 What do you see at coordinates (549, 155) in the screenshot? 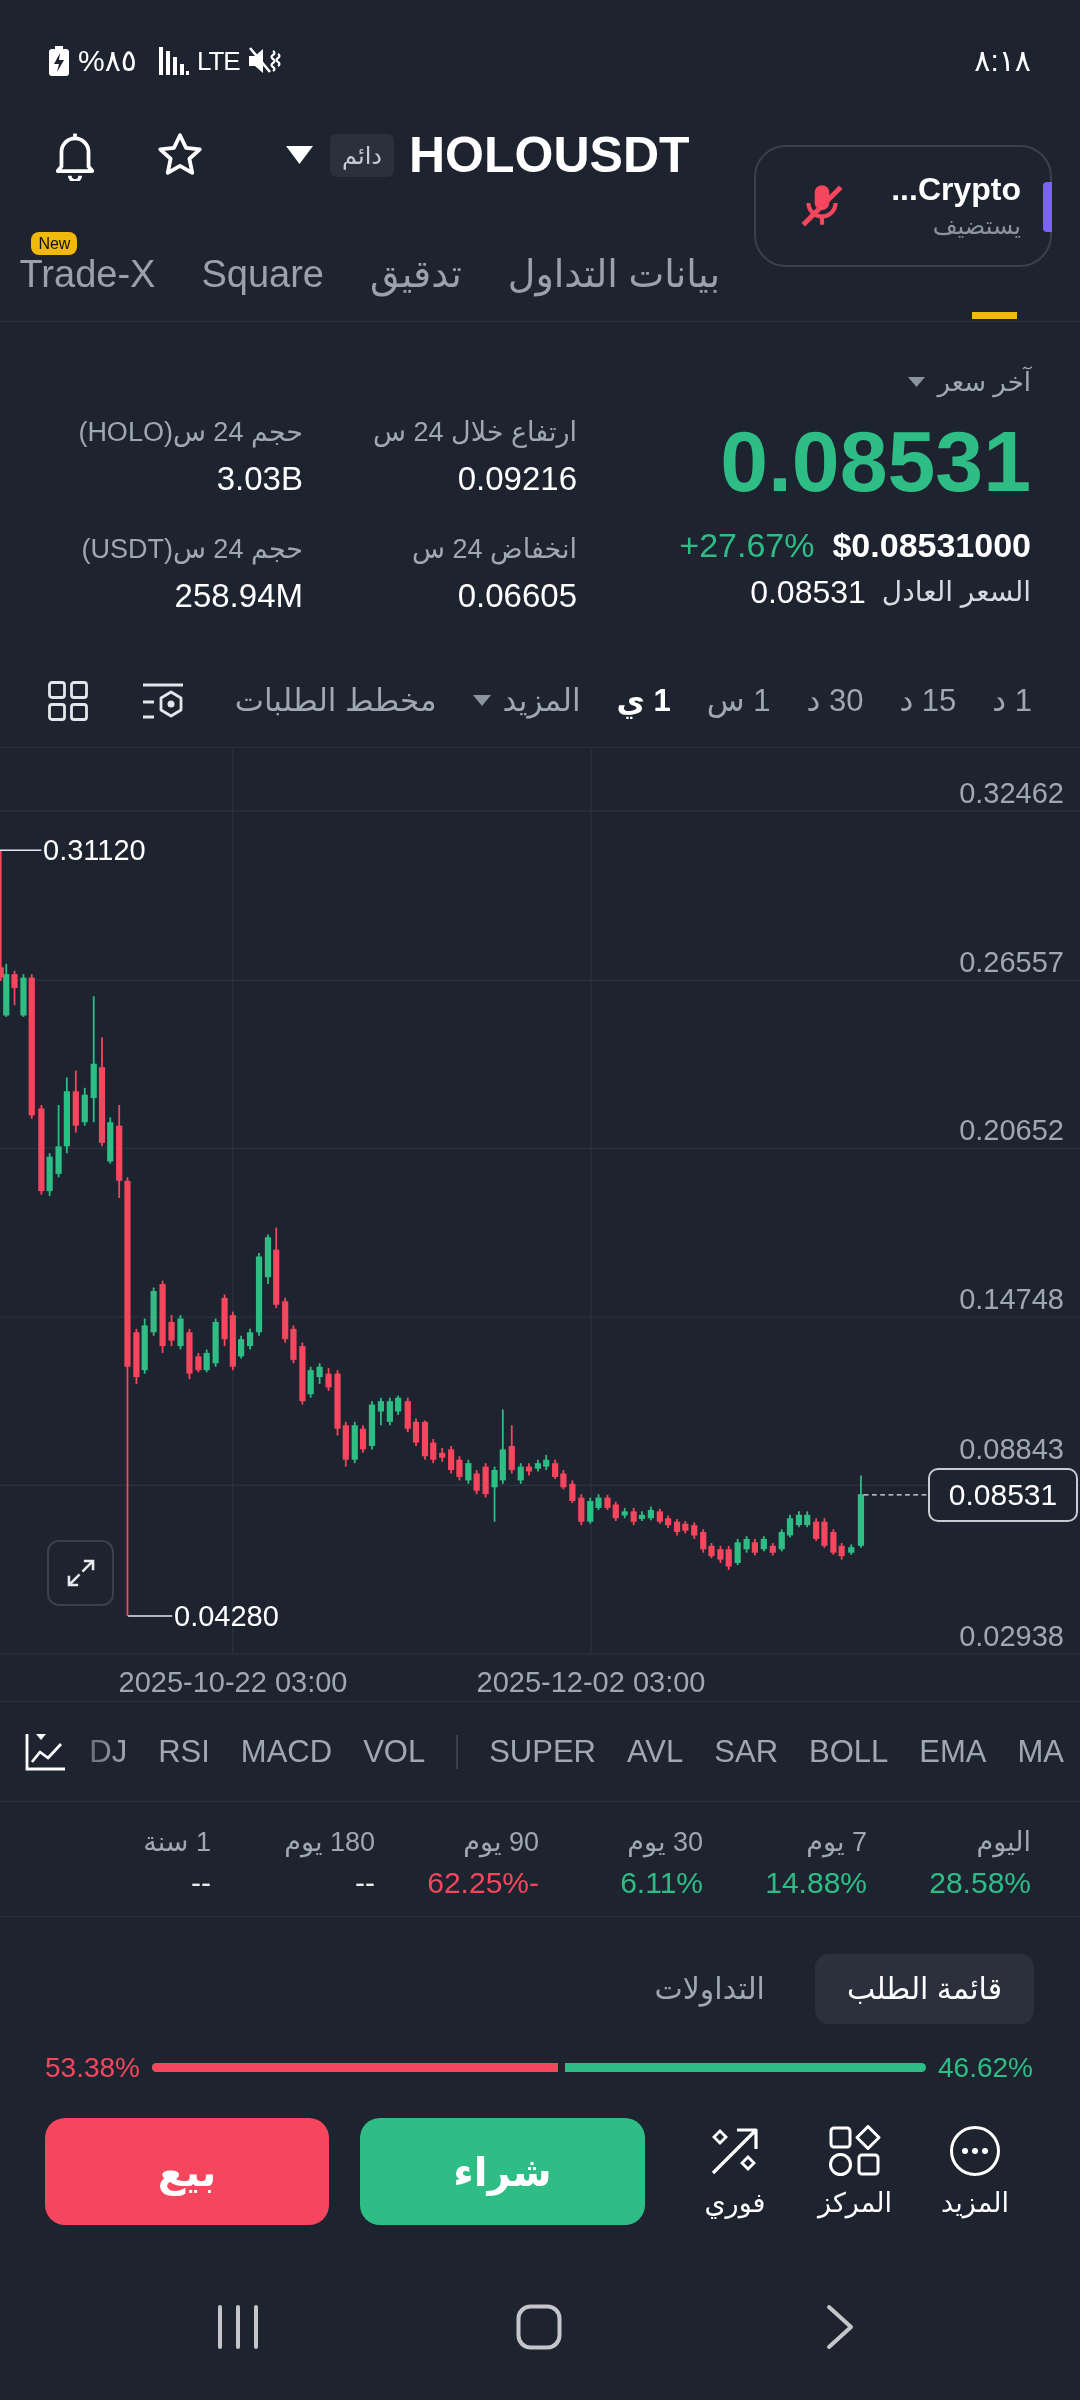
I see `symbol-title: HOLOUSDT` at bounding box center [549, 155].